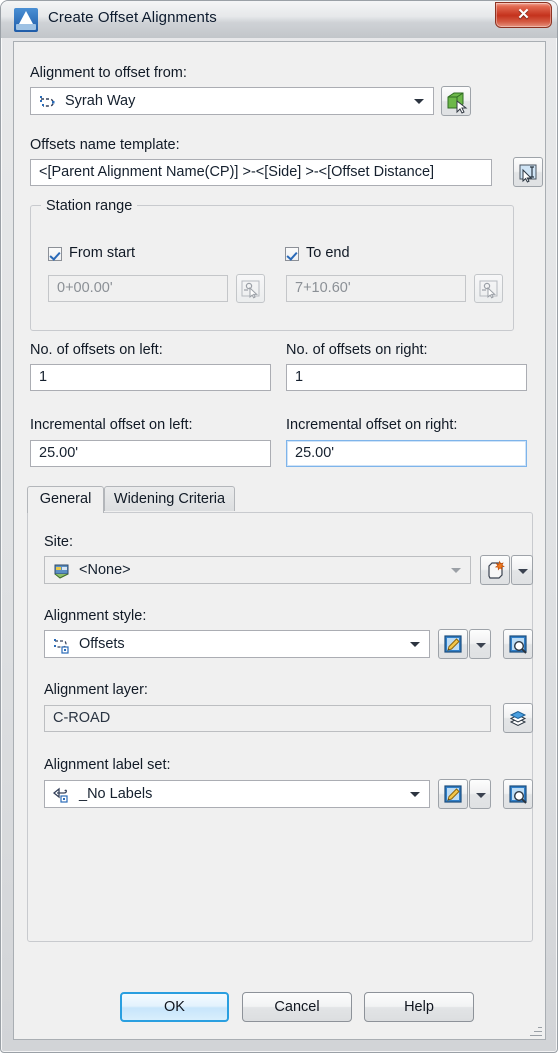  What do you see at coordinates (108, 73) in the screenshot?
I see `alignment-to-offset-from-label: Alignment to offset from:` at bounding box center [108, 73].